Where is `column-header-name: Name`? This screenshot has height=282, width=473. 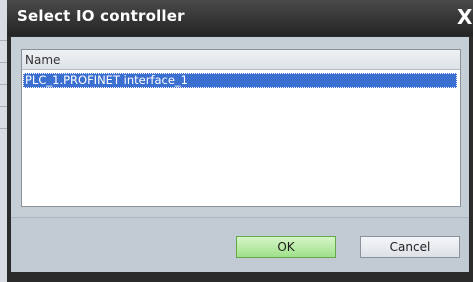
column-header-name: Name is located at coordinates (42, 60).